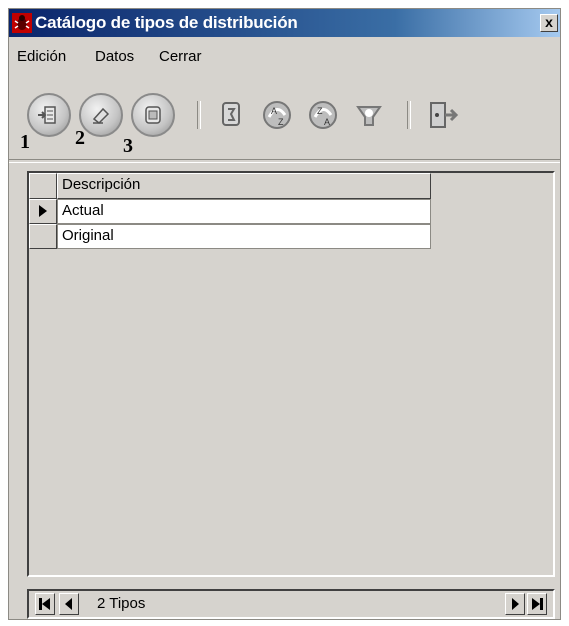 The image size is (569, 626). What do you see at coordinates (166, 22) in the screenshot?
I see `window-title: Catálogo de tipos de distribución` at bounding box center [166, 22].